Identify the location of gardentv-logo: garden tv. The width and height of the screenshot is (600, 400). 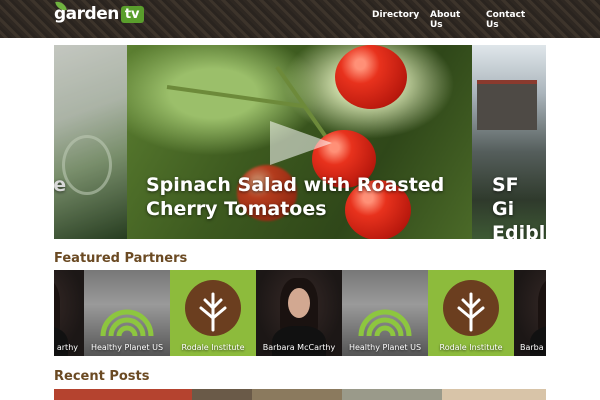
(99, 12).